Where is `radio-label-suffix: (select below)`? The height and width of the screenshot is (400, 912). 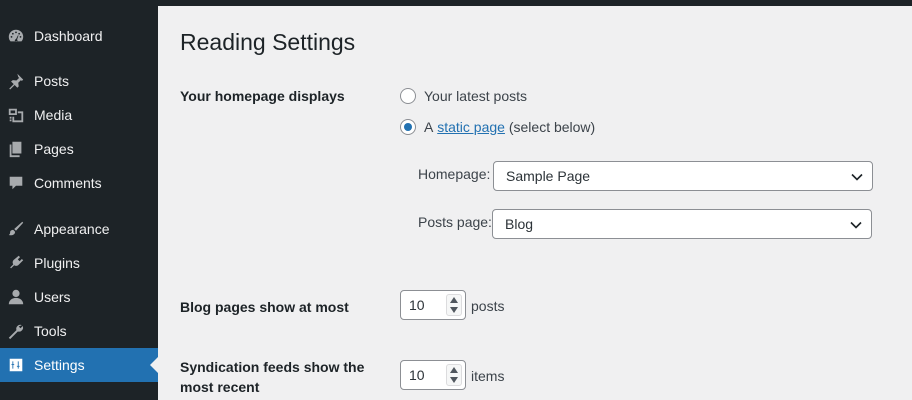 radio-label-suffix: (select below) is located at coordinates (552, 127).